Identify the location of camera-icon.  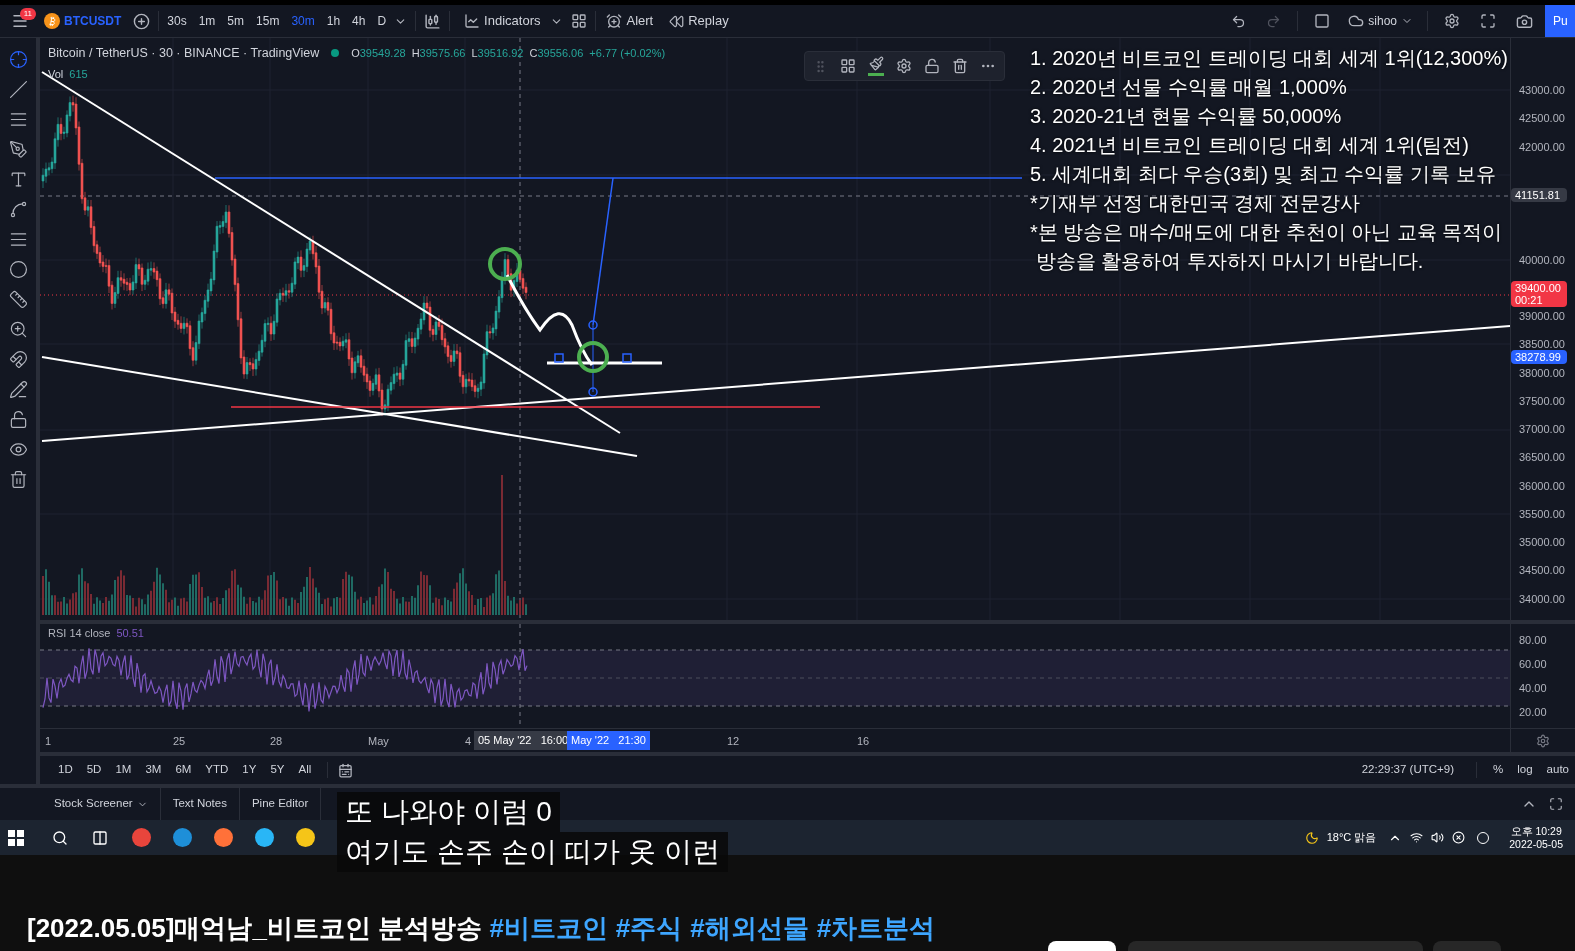
(1524, 21).